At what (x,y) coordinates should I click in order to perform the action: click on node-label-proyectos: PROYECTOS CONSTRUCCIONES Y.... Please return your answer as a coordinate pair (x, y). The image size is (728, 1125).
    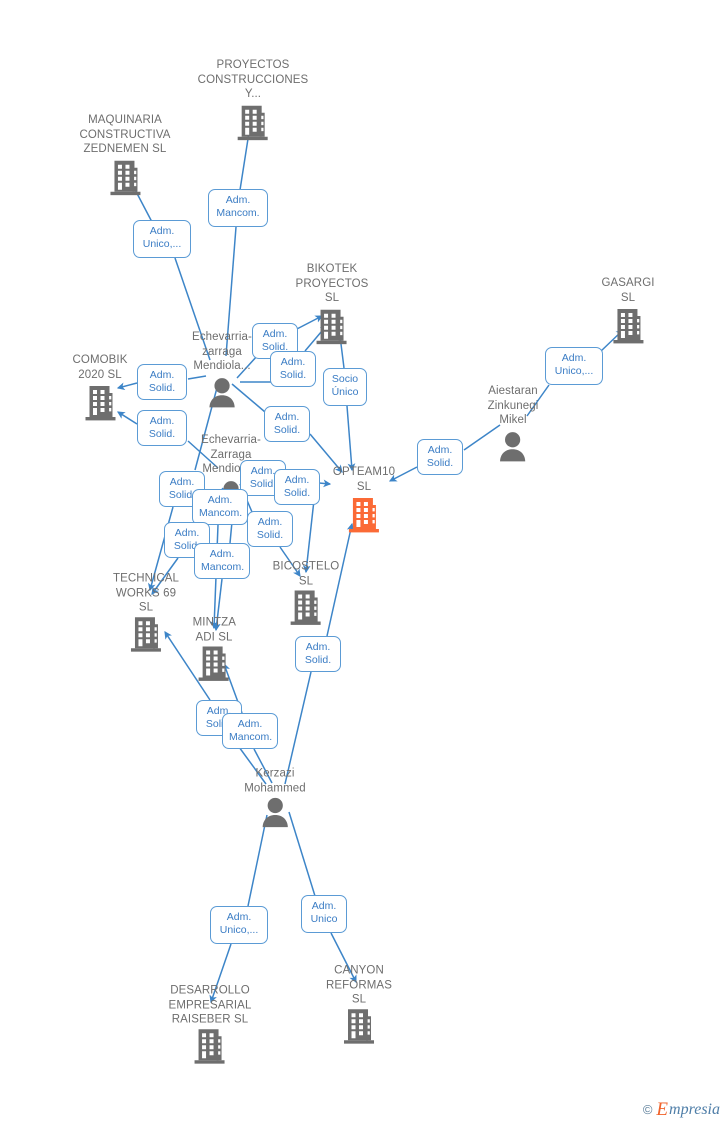
    Looking at the image, I should click on (253, 79).